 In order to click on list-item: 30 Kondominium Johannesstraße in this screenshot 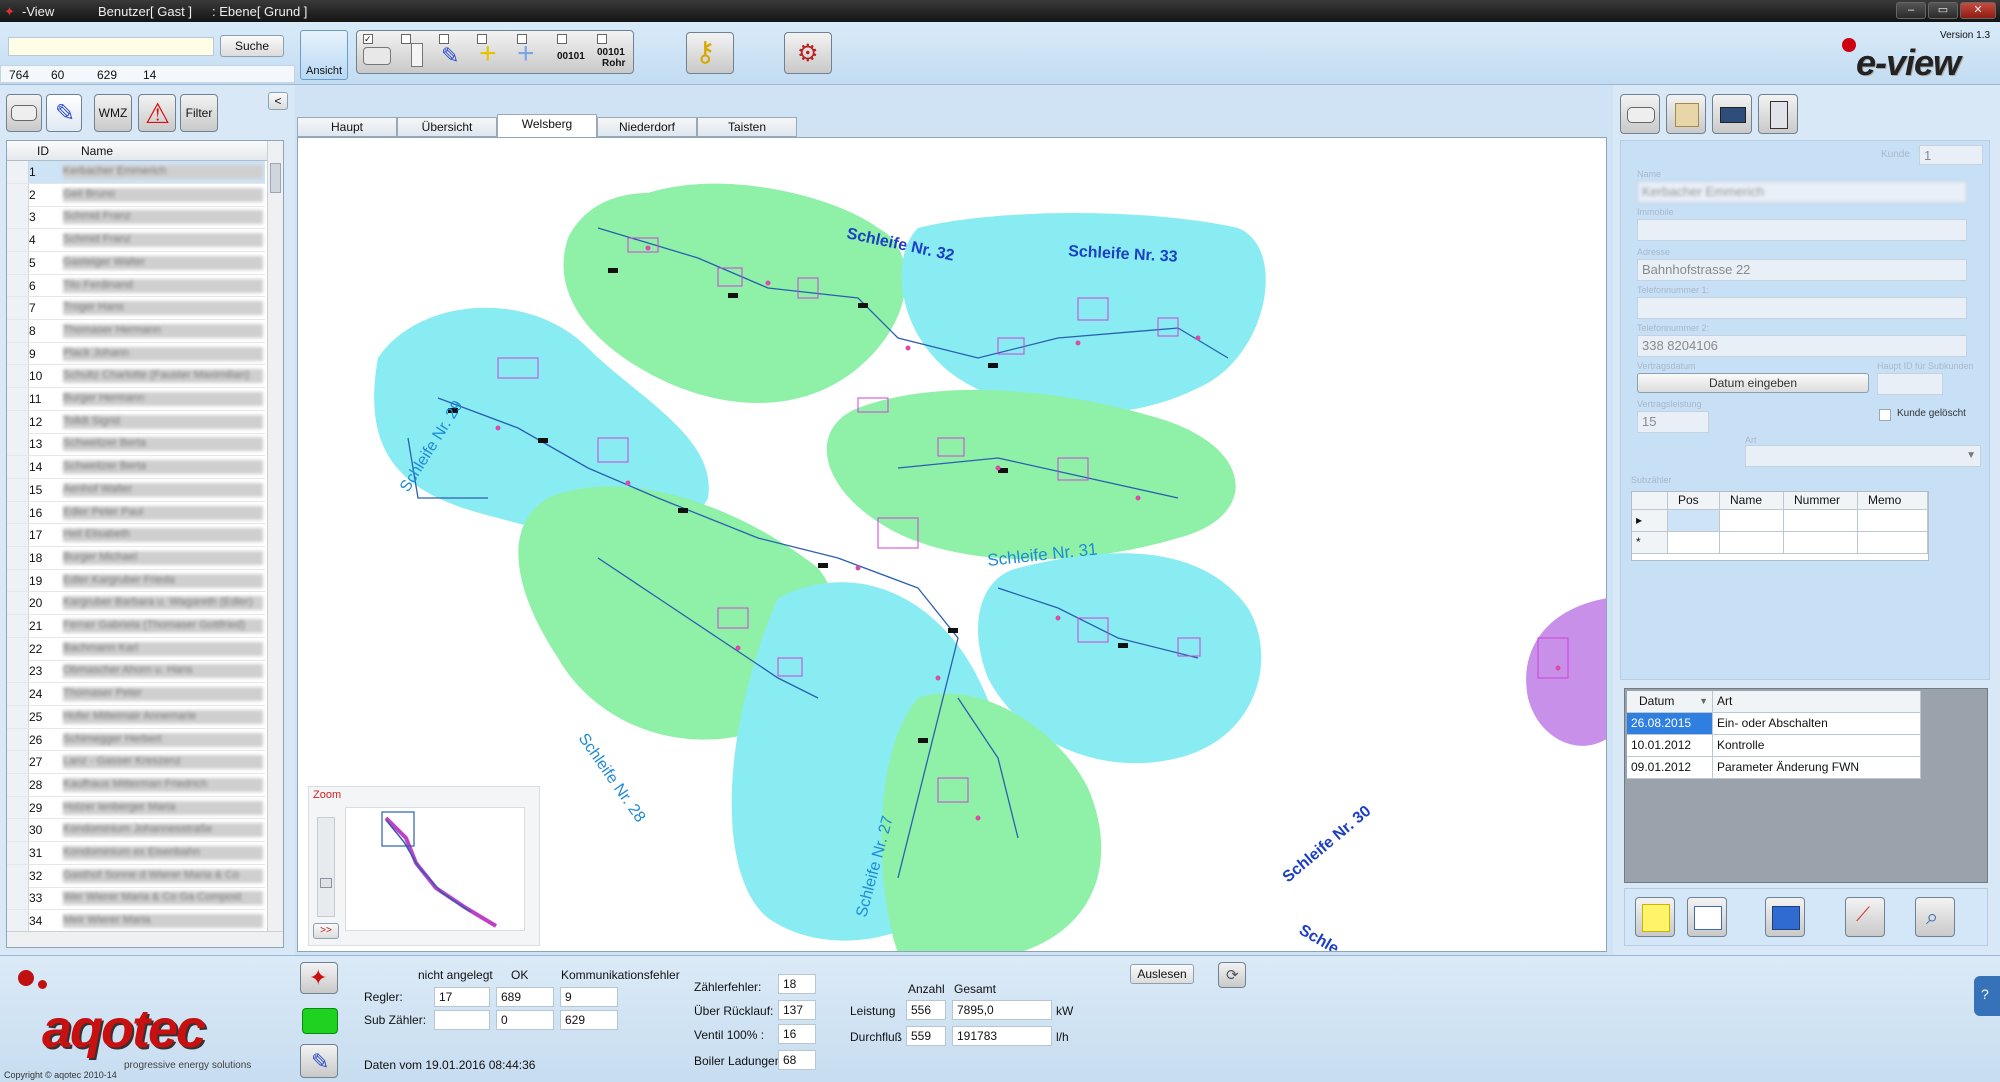, I will do `click(136, 831)`.